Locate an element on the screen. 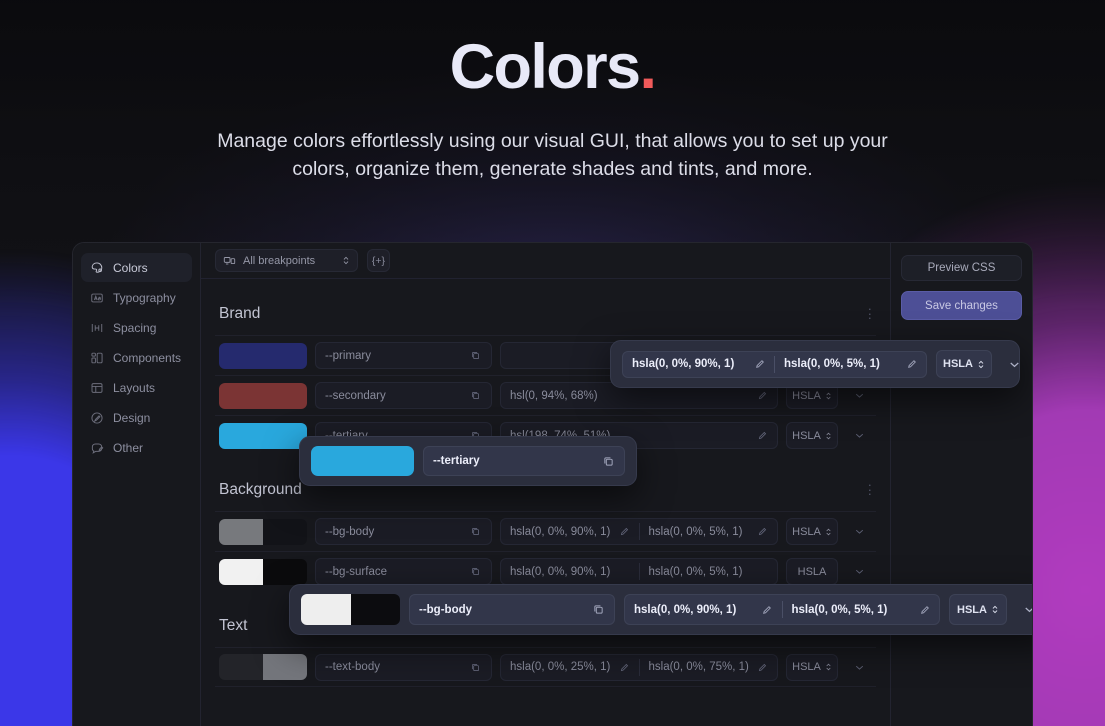 The height and width of the screenshot is (726, 1105). floating-token-editor-tertiary: --tertiary is located at coordinates (468, 461).